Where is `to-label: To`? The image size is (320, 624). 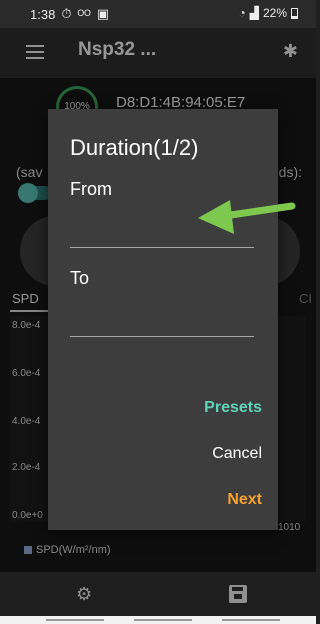
to-label: To is located at coordinates (80, 278).